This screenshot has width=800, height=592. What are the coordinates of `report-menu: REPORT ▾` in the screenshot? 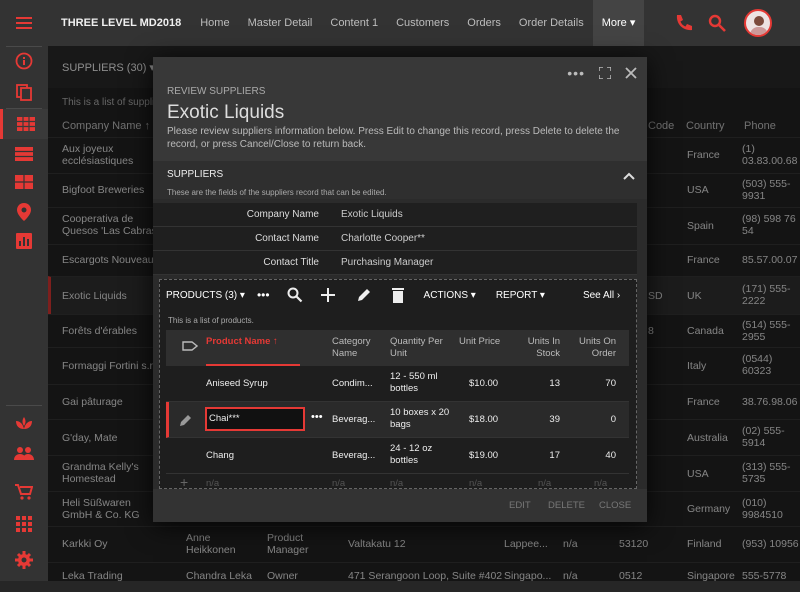 It's located at (520, 295).